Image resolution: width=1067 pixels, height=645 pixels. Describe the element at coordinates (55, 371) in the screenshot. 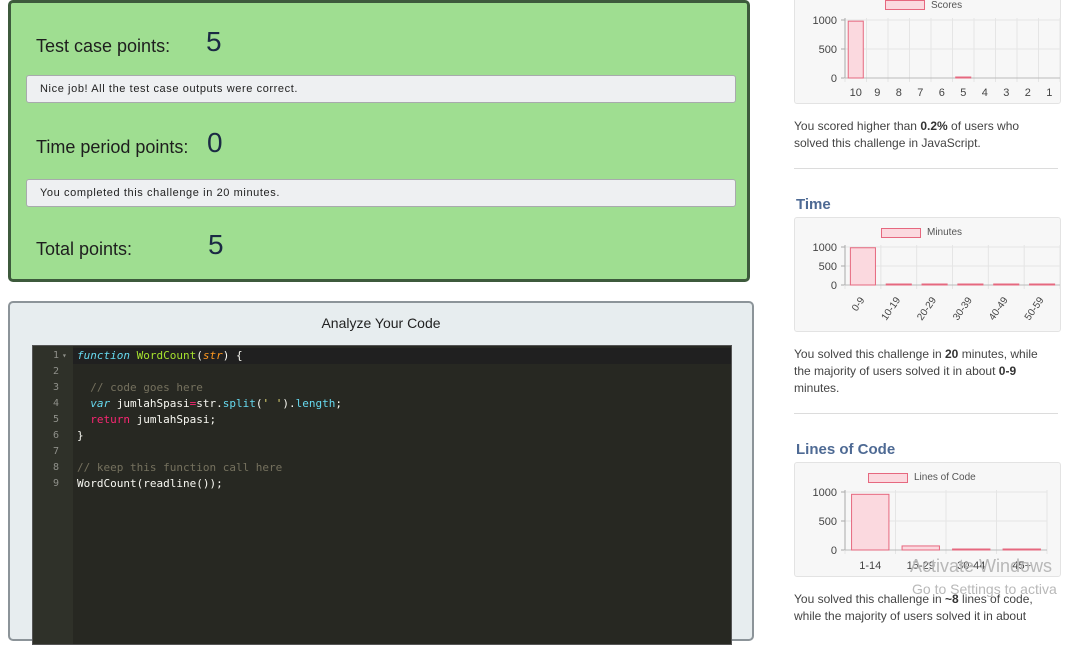

I see `line-number: 2` at that location.